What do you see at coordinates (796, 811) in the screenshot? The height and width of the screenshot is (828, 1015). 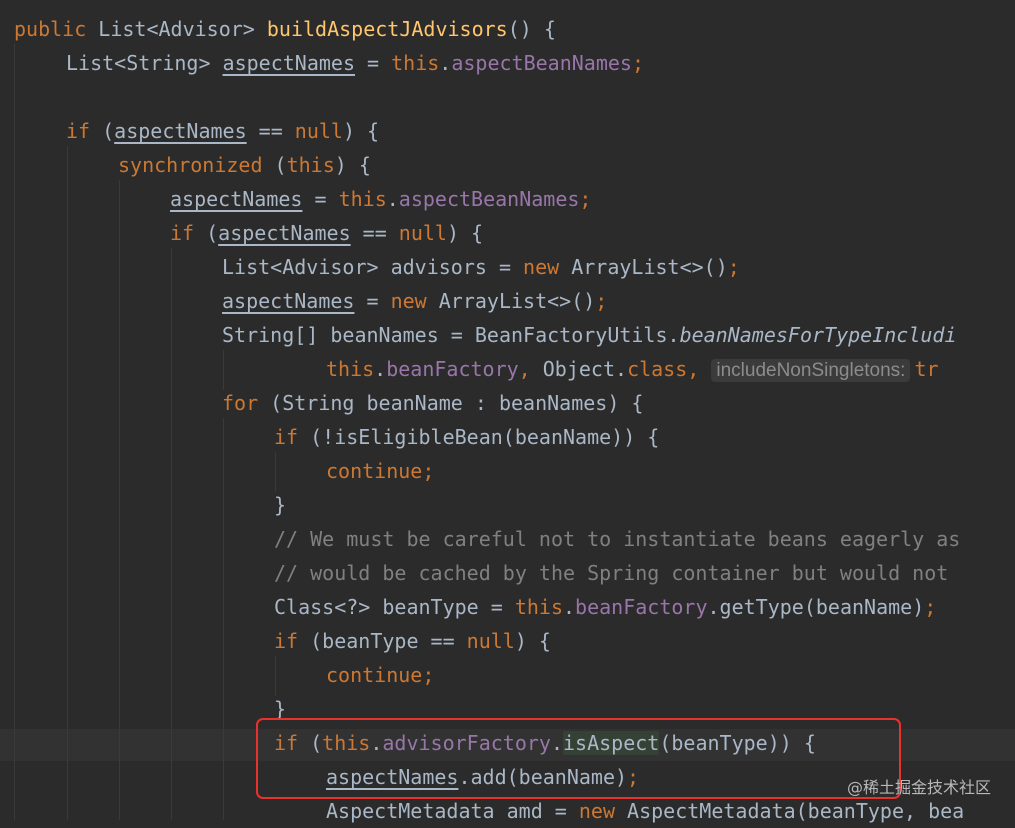 I see `code-token: AspectMetadata(beanType, bea` at bounding box center [796, 811].